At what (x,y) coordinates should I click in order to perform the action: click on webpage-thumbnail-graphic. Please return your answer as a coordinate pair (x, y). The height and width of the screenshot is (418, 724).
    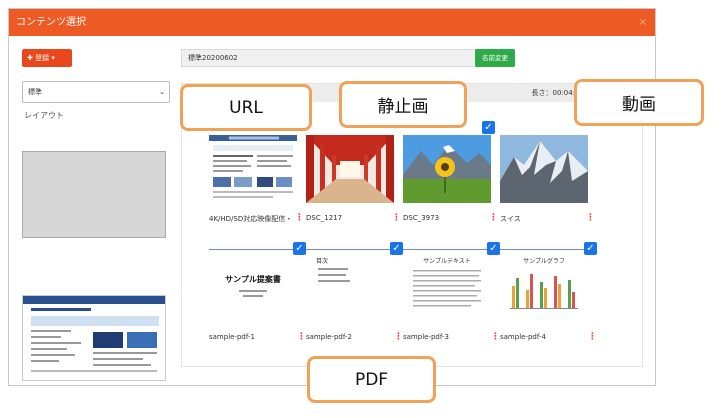
    Looking at the image, I should click on (253, 169).